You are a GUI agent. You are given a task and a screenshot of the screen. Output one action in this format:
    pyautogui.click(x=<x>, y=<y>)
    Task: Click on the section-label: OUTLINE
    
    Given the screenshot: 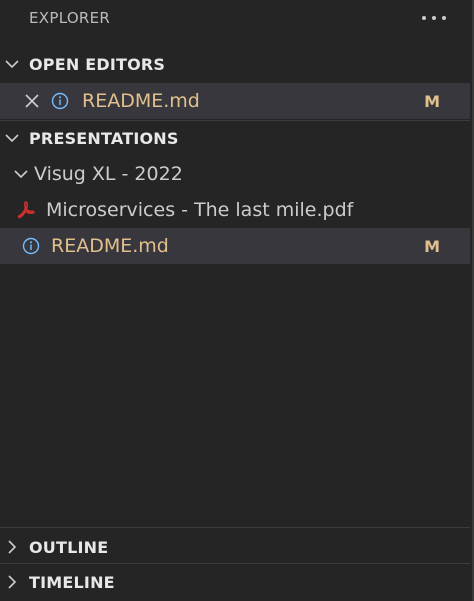 What is the action you would take?
    pyautogui.click(x=69, y=547)
    